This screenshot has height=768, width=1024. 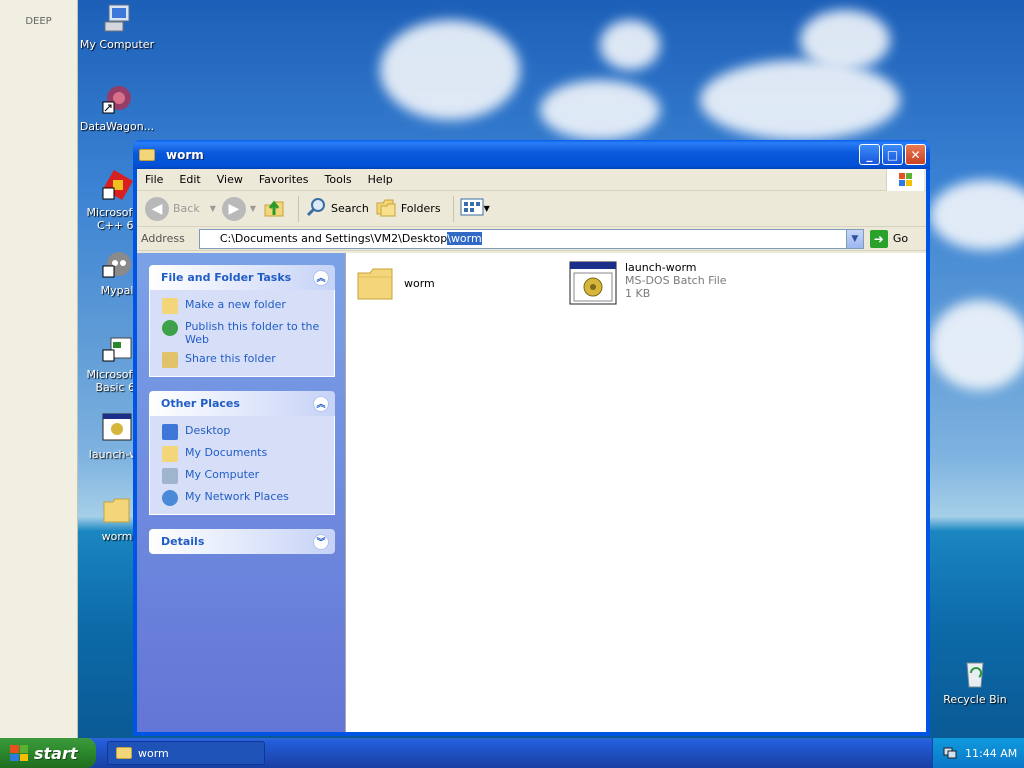 What do you see at coordinates (991, 753) in the screenshot?
I see `clock: 11:44 AM` at bounding box center [991, 753].